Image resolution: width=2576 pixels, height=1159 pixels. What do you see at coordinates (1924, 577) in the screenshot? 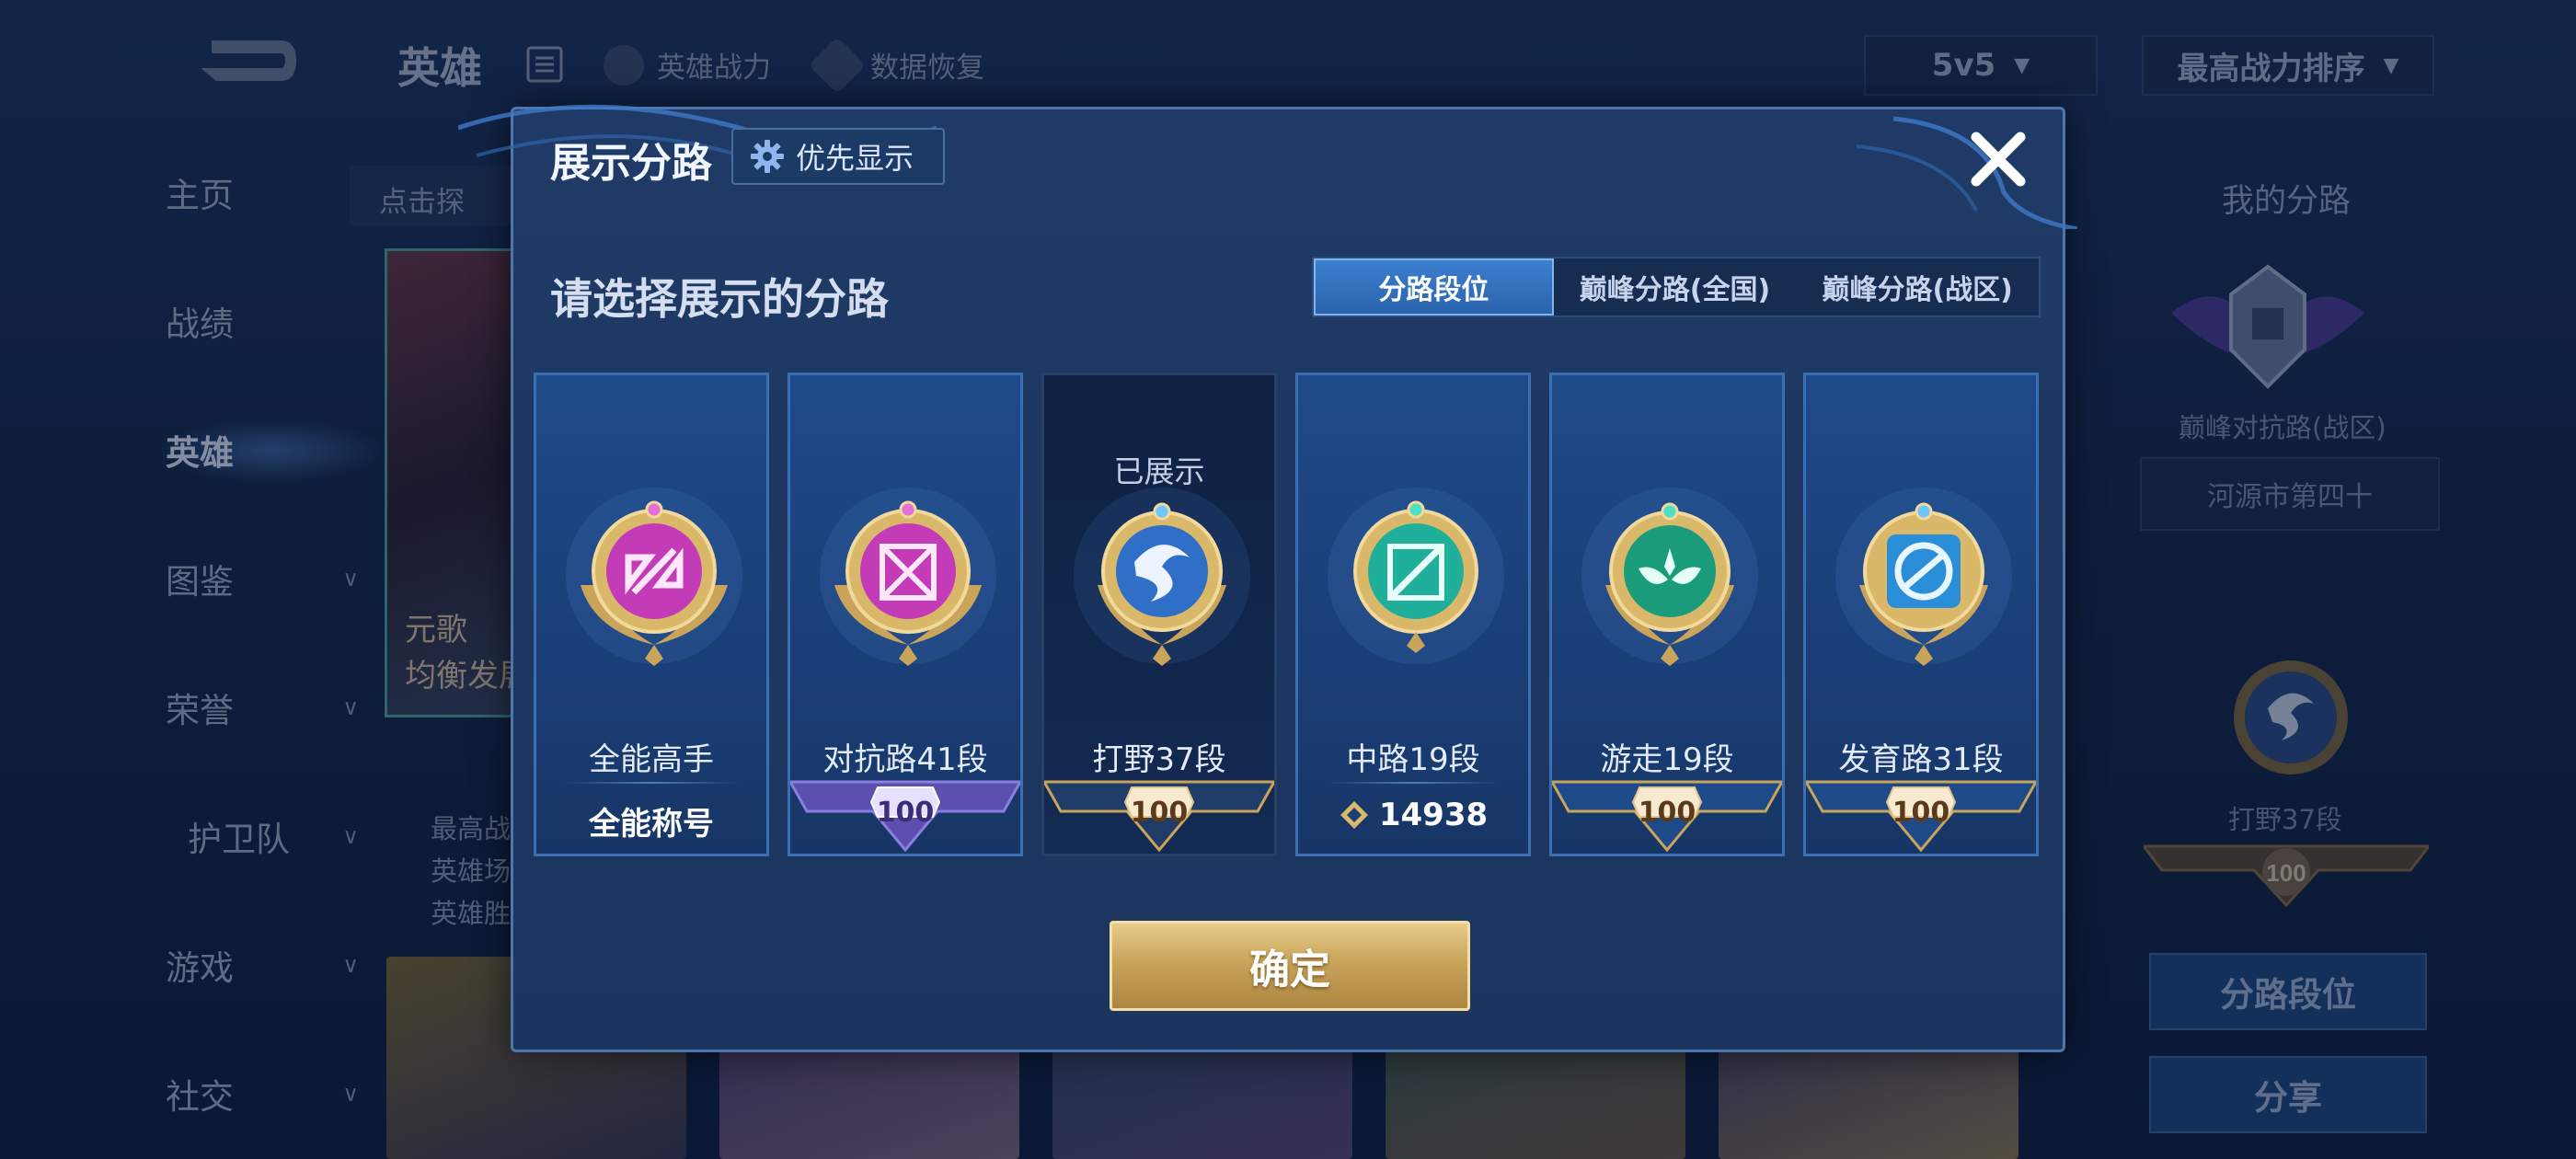
I see `farm-lane-medal-icon` at bounding box center [1924, 577].